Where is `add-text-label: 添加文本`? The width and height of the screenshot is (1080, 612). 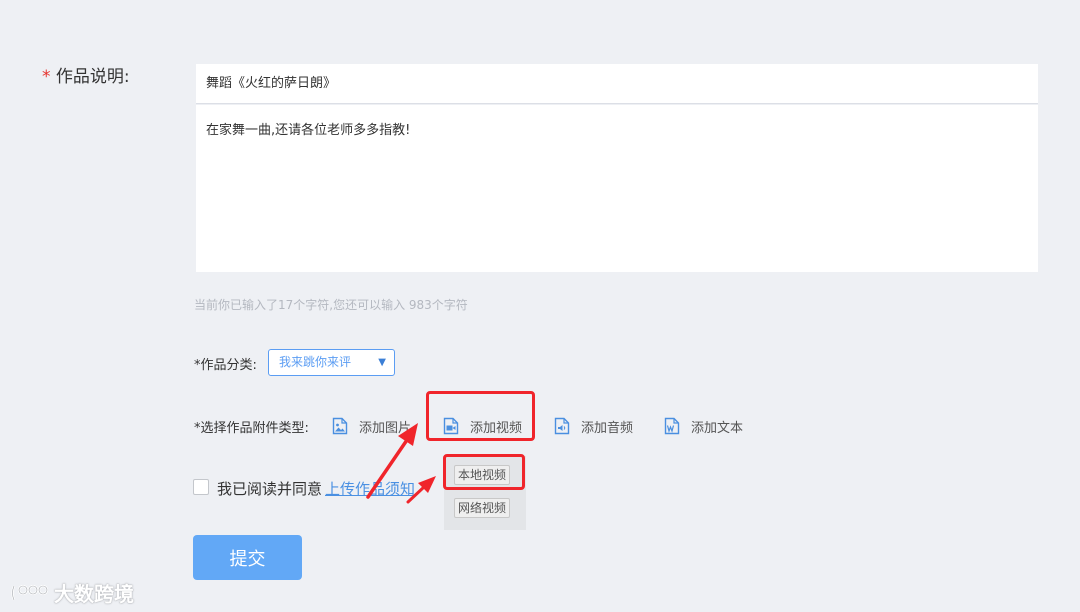 add-text-label: 添加文本 is located at coordinates (717, 428).